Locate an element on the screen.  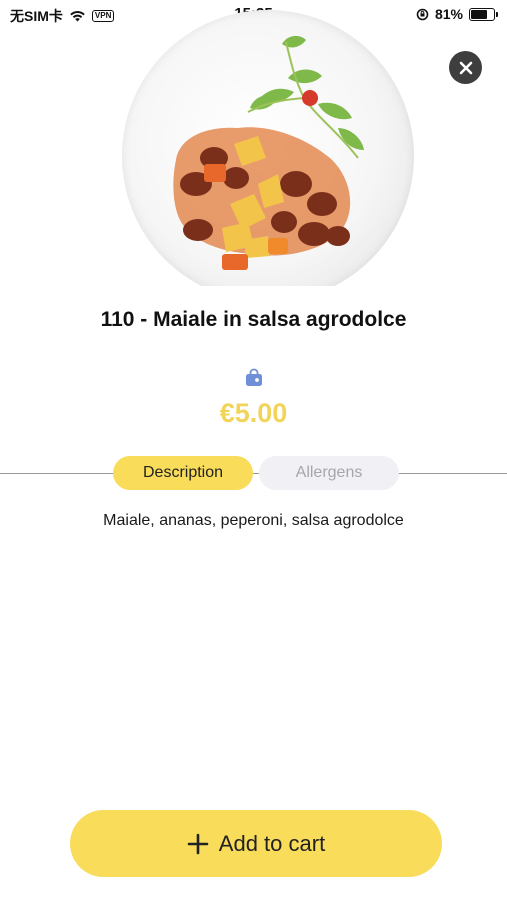
product-title: 110 - Maiale in salsa agrodolce is located at coordinates (253, 319).